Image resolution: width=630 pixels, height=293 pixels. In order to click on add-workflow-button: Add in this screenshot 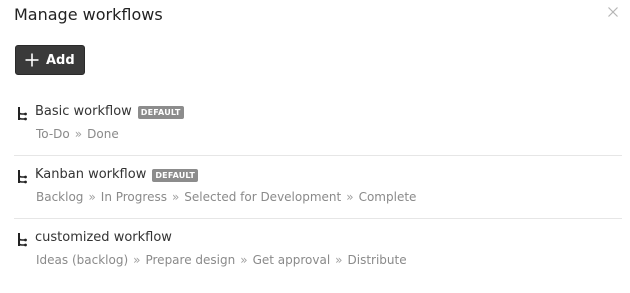, I will do `click(50, 60)`.